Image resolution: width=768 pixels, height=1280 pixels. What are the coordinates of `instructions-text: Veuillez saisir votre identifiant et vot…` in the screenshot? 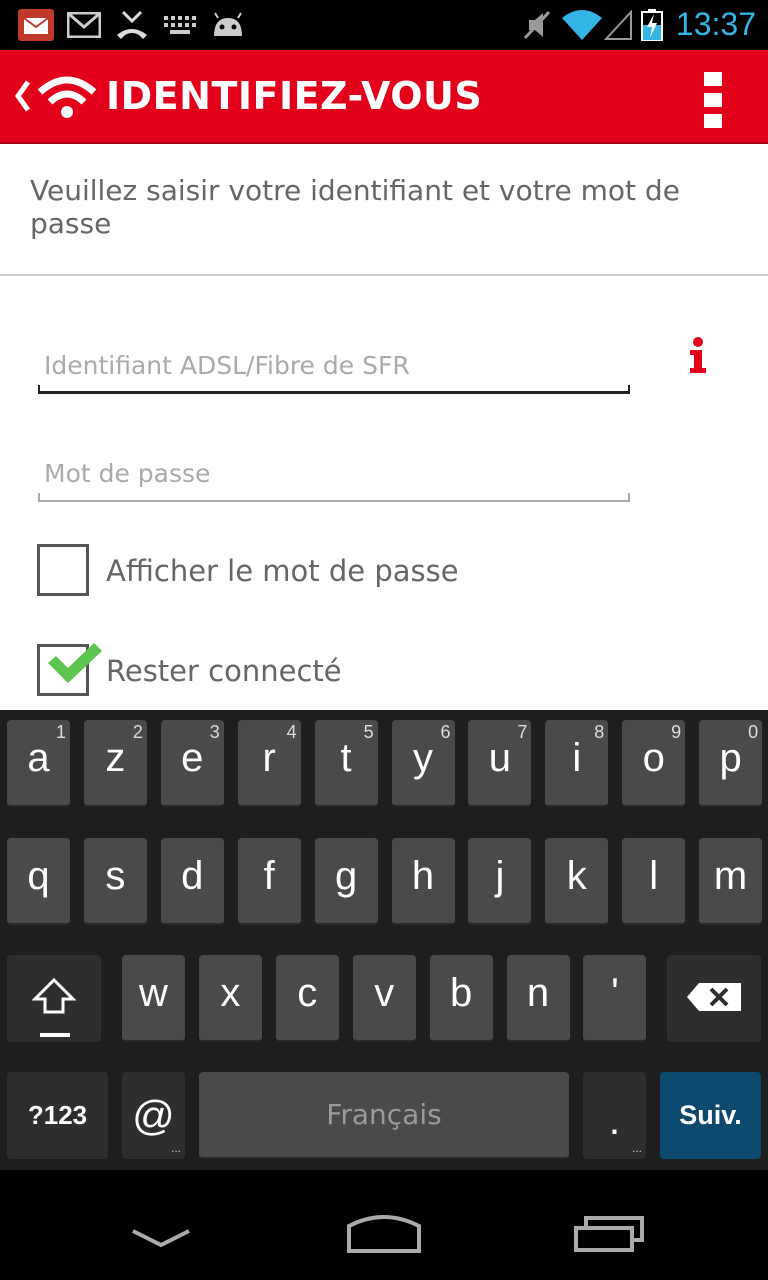 It's located at (355, 207).